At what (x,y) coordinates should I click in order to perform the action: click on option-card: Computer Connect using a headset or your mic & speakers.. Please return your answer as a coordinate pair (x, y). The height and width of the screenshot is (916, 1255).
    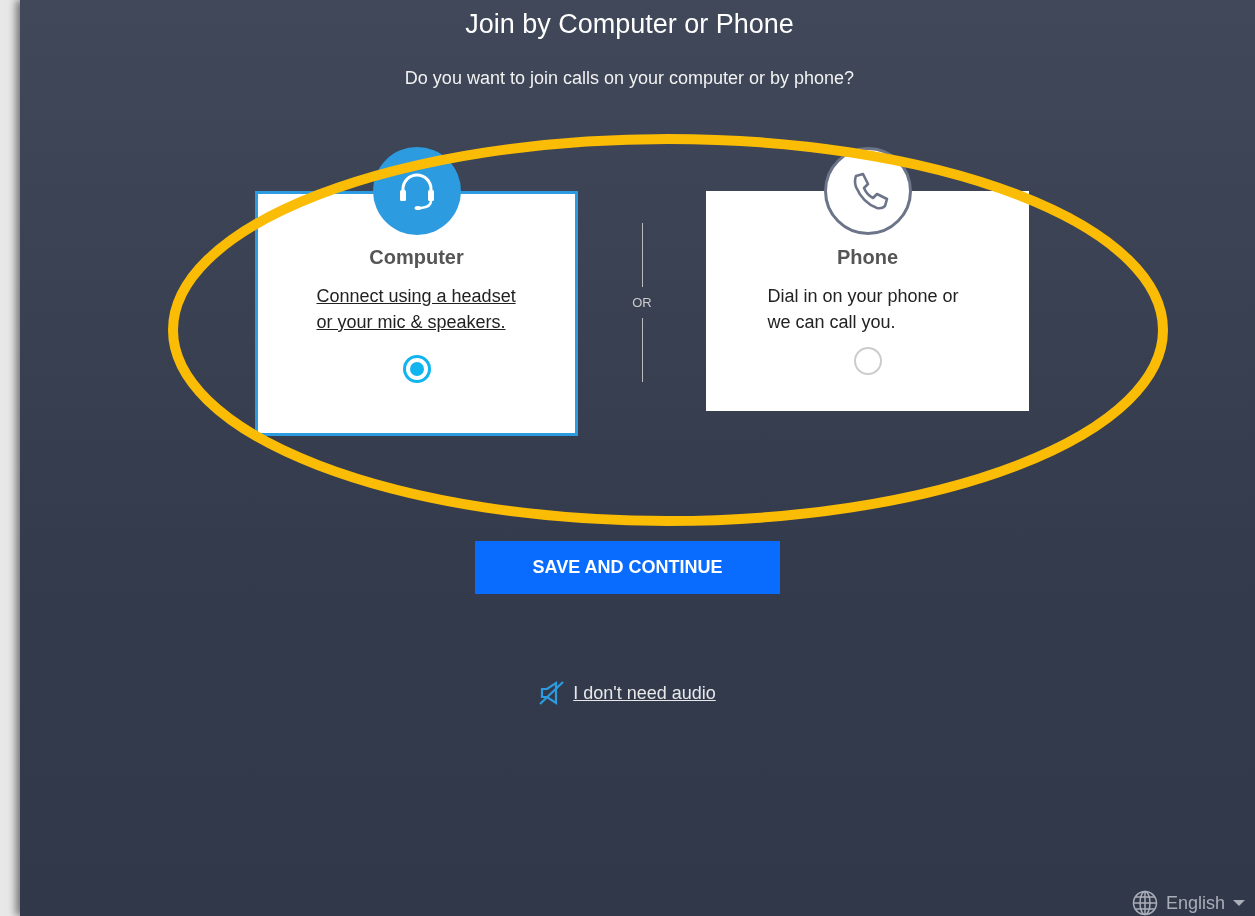
    Looking at the image, I should click on (416, 313).